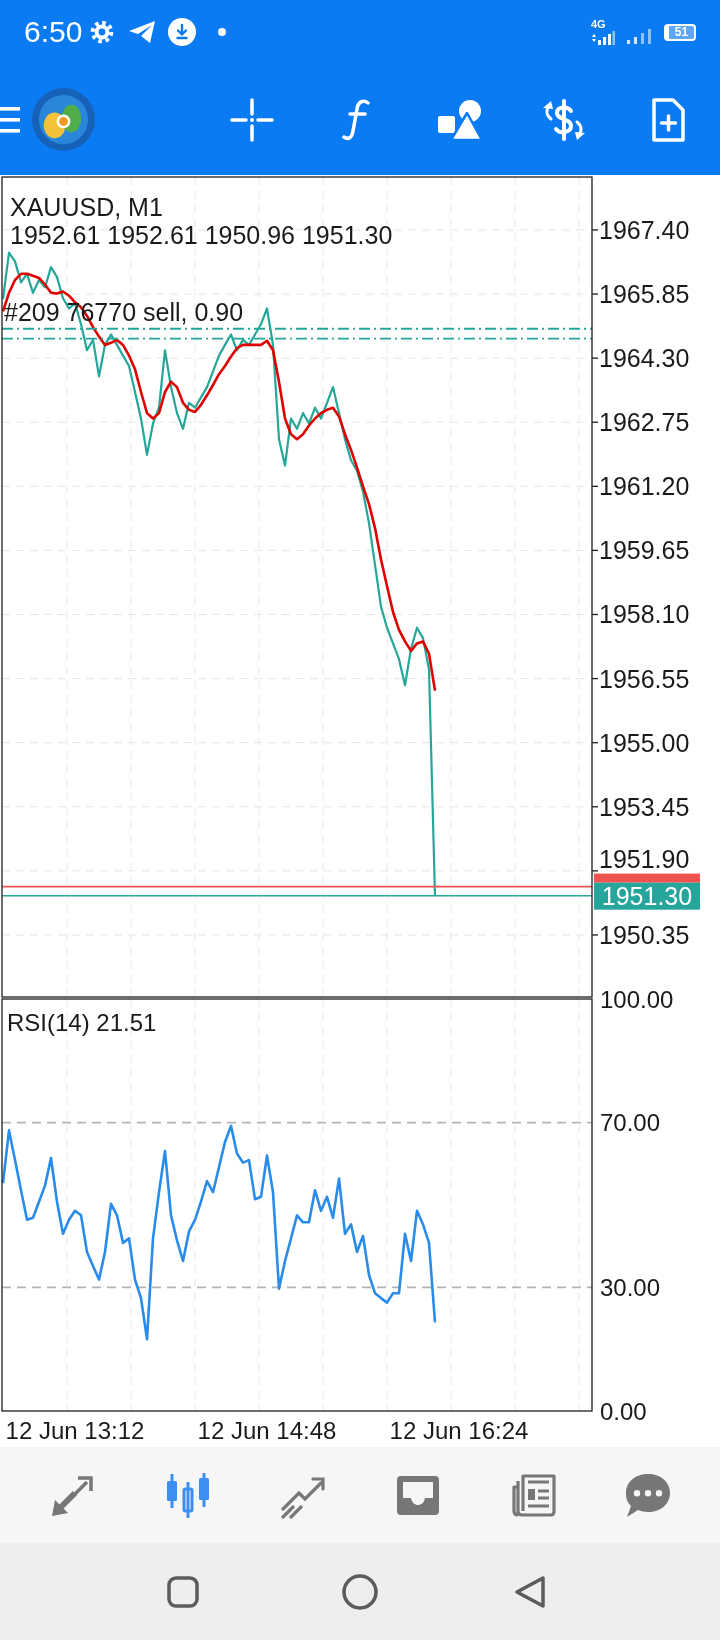  I want to click on price-axis-label: 1964.30, so click(644, 358).